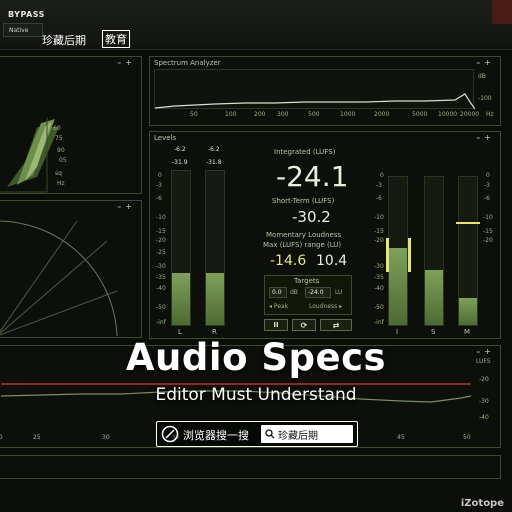 This screenshot has width=512, height=512. What do you see at coordinates (181, 298) in the screenshot?
I see `meter-fill-l` at bounding box center [181, 298].